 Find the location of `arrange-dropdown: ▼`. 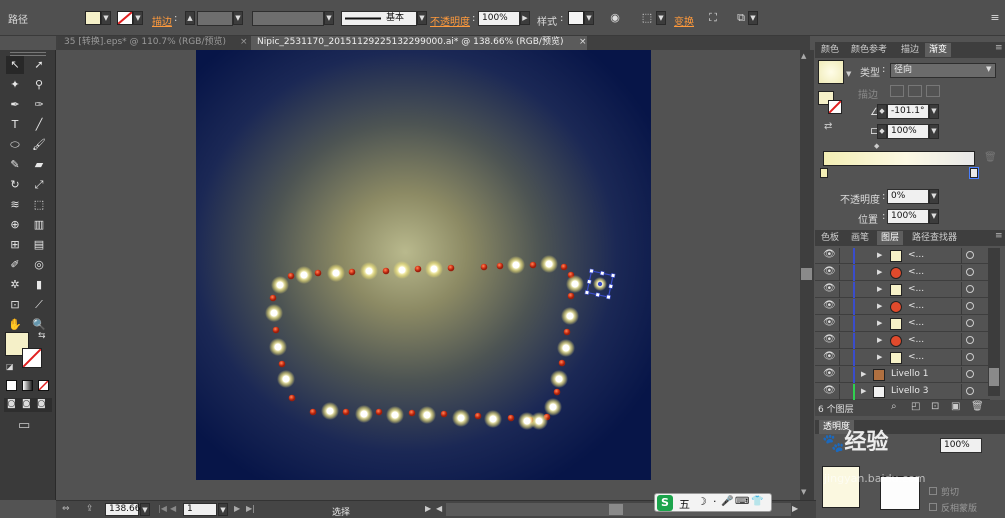

arrange-dropdown: ▼ is located at coordinates (753, 18).